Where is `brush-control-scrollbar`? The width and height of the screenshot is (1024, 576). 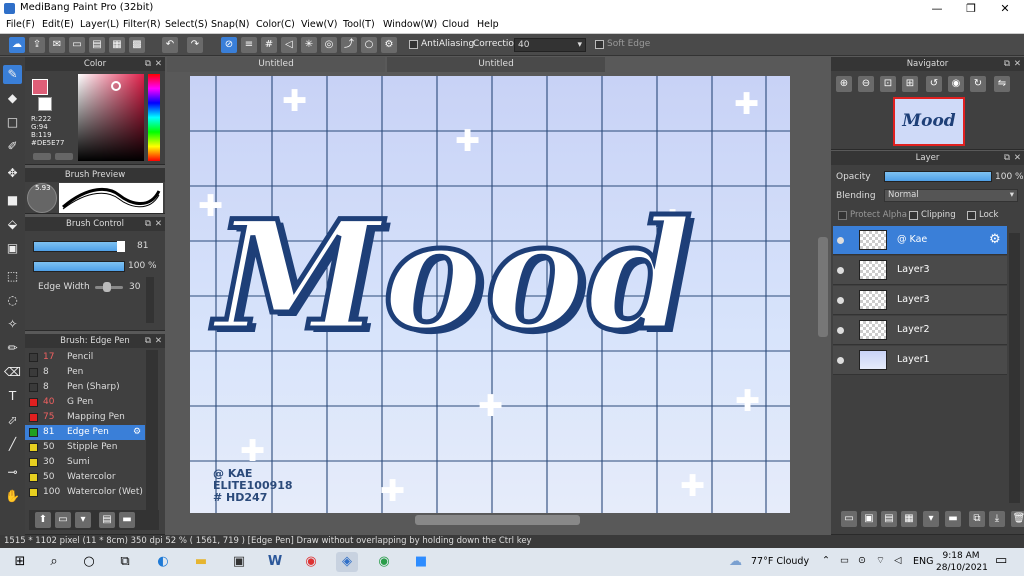
brush-control-scrollbar is located at coordinates (150, 300).